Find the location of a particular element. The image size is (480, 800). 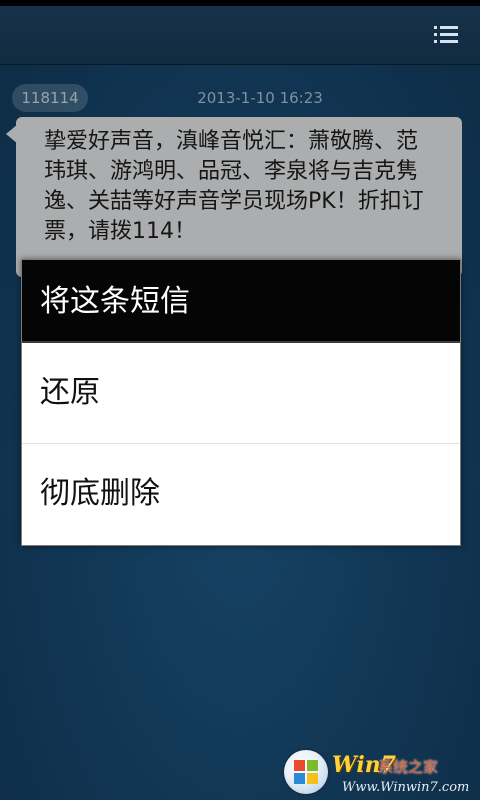

top-bar is located at coordinates (240, 35).